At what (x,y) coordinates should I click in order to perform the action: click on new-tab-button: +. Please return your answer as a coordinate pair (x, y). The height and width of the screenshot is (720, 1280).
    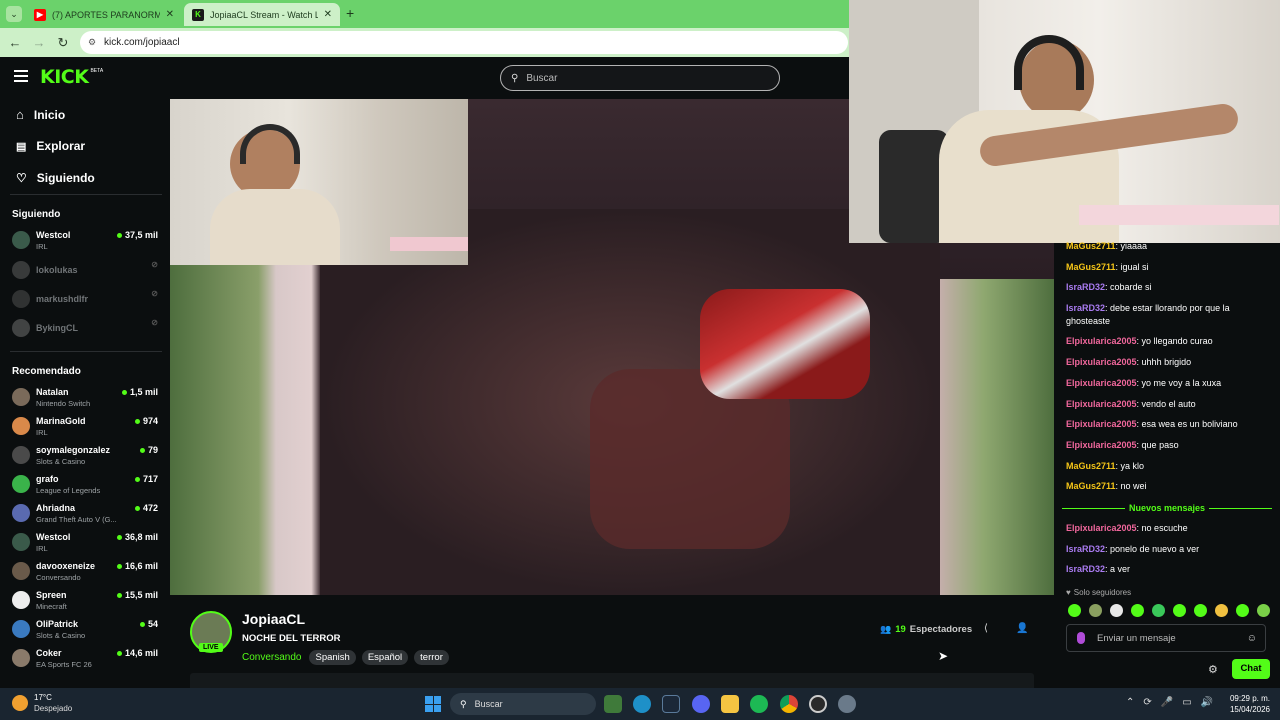
    Looking at the image, I should click on (350, 13).